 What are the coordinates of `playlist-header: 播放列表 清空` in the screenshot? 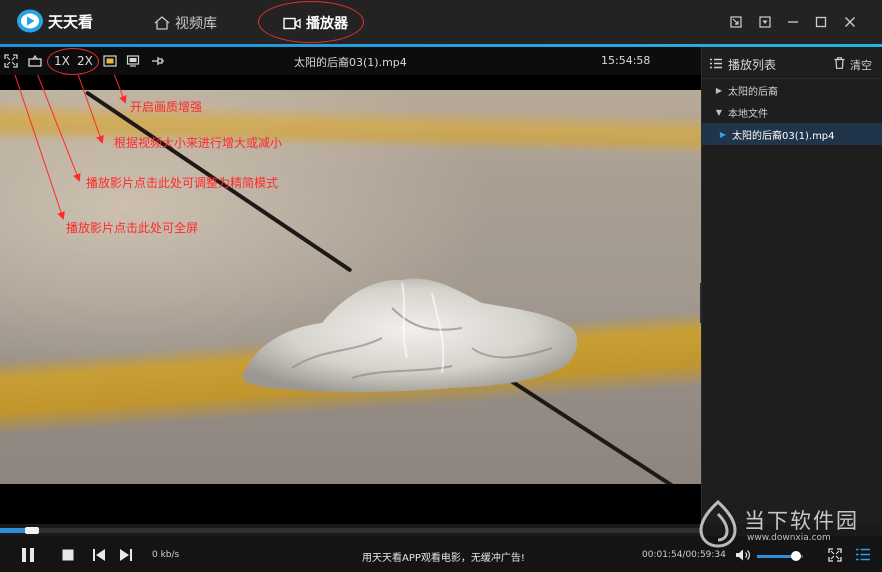 It's located at (792, 63).